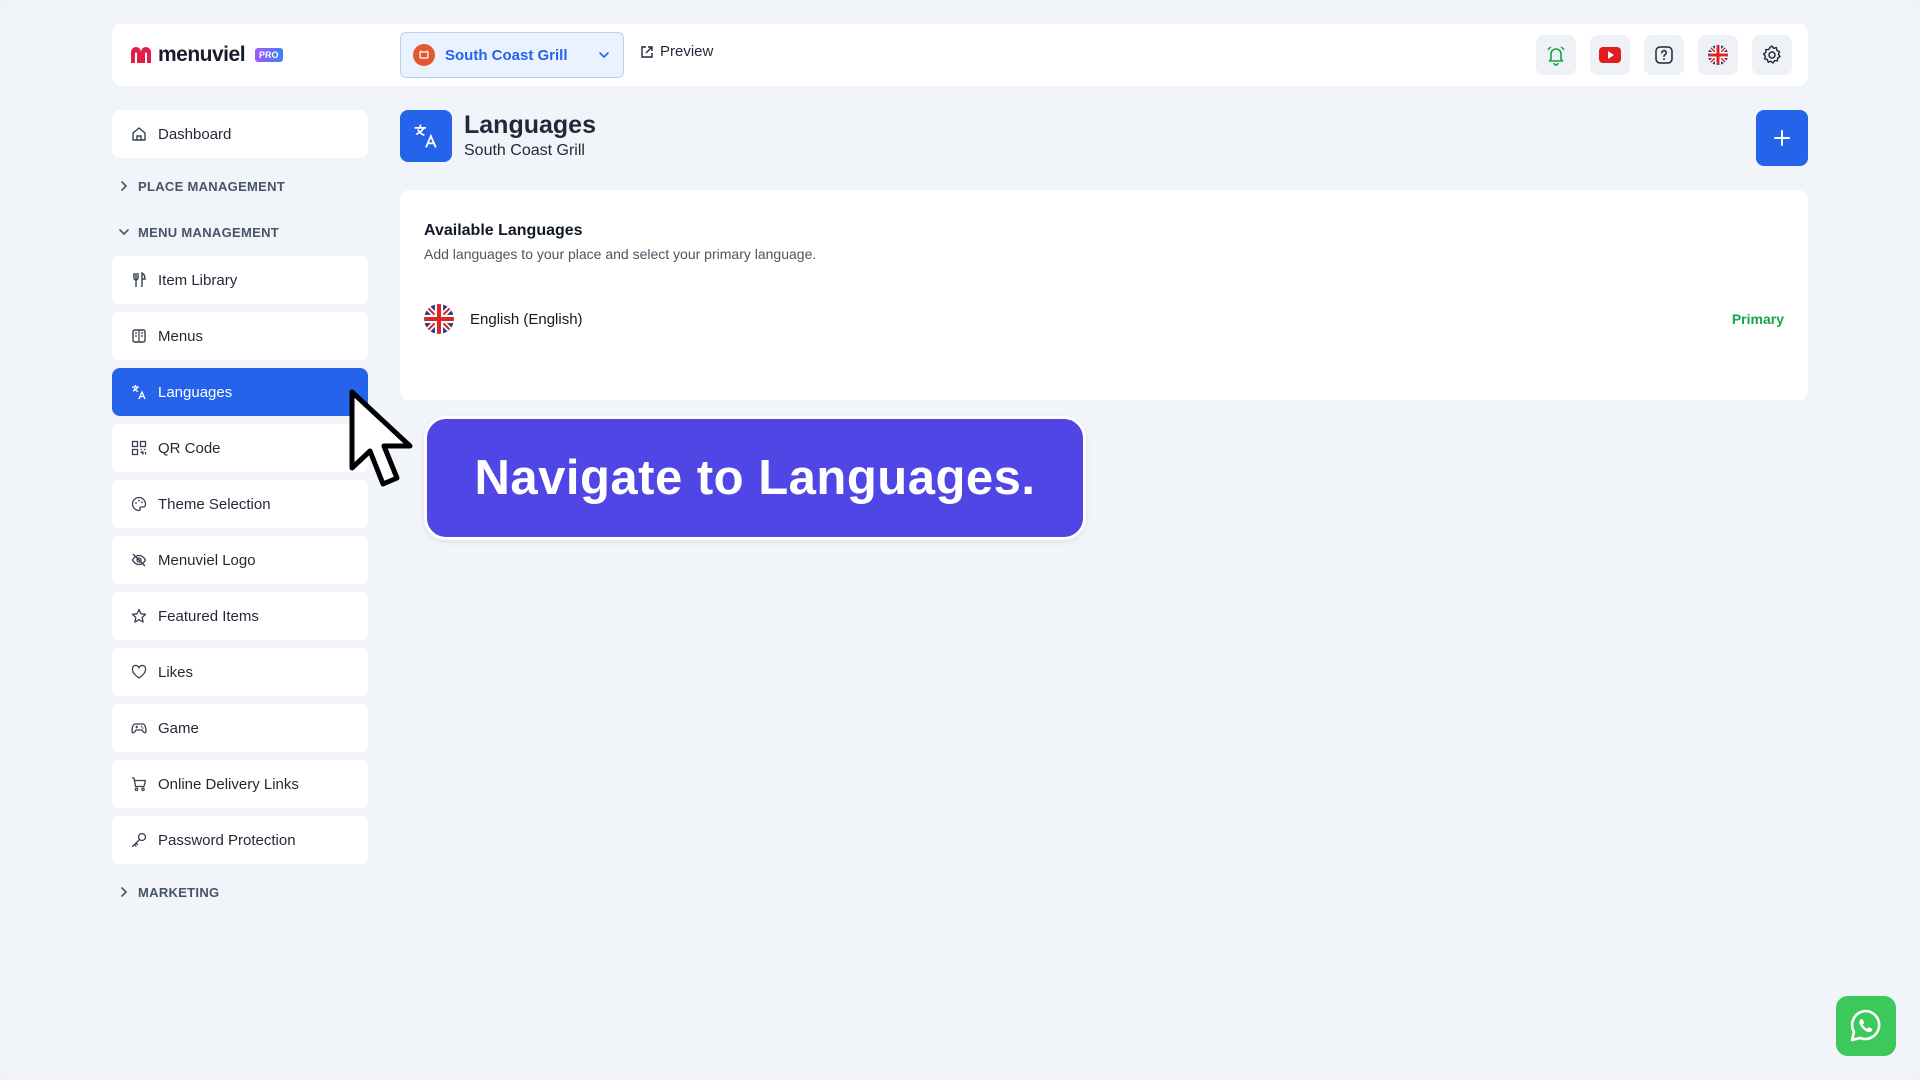 The height and width of the screenshot is (1080, 1920). Describe the element at coordinates (178, 728) in the screenshot. I see `sidebar-item-label: Game` at that location.